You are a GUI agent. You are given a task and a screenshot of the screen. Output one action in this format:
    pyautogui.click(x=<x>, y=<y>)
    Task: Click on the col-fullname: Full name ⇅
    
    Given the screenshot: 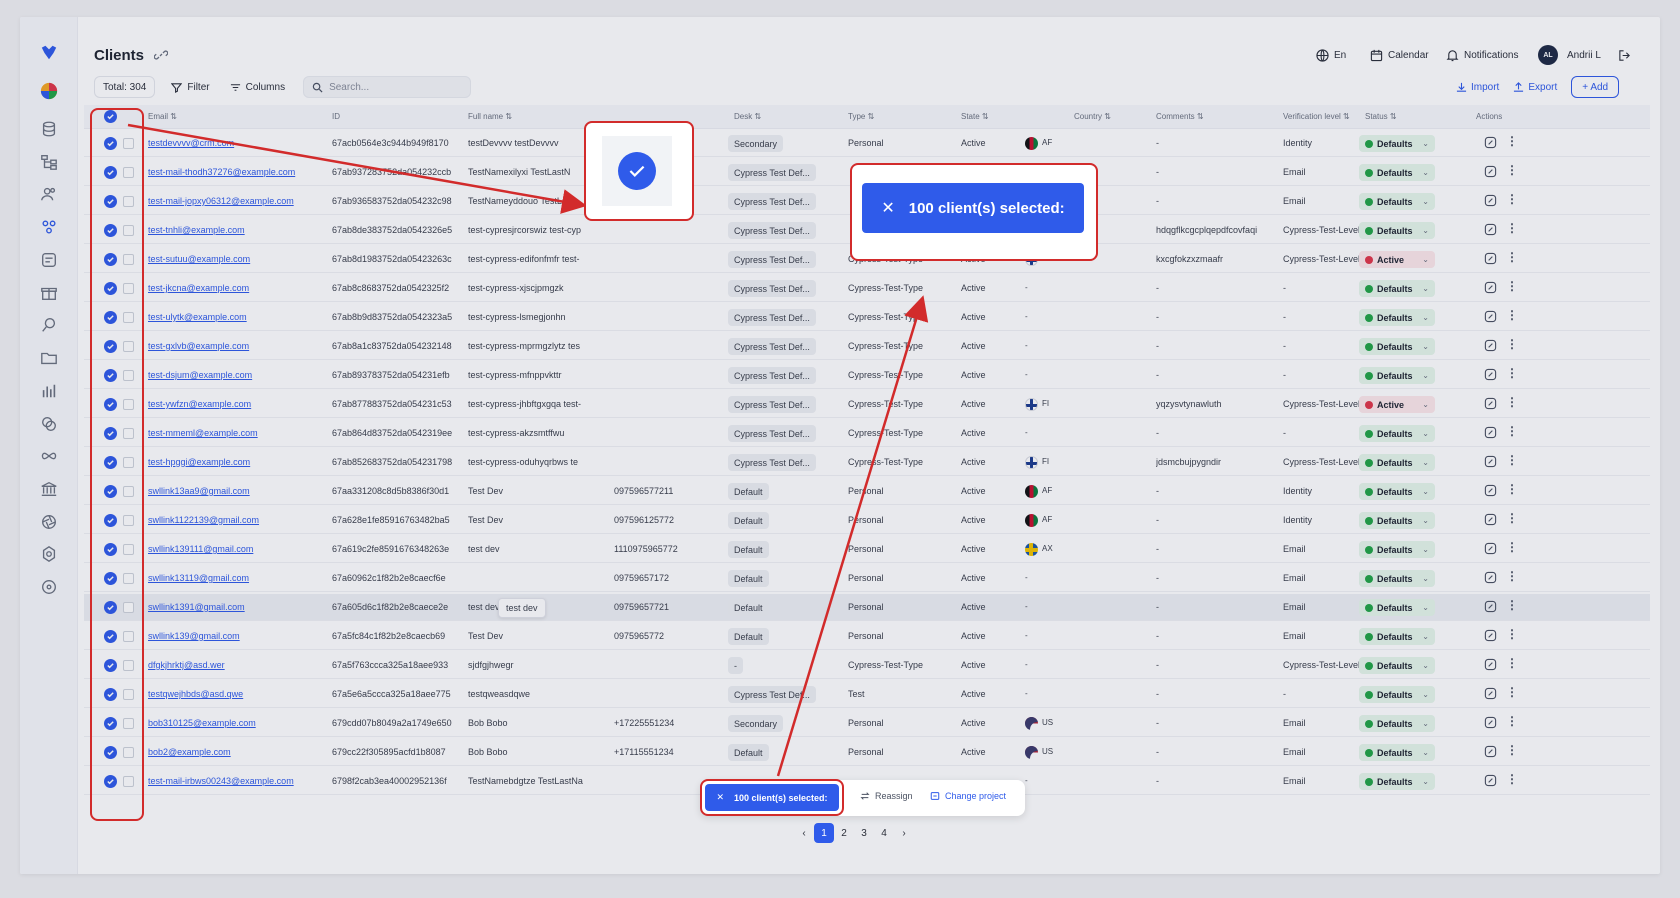 What is the action you would take?
    pyautogui.click(x=490, y=116)
    